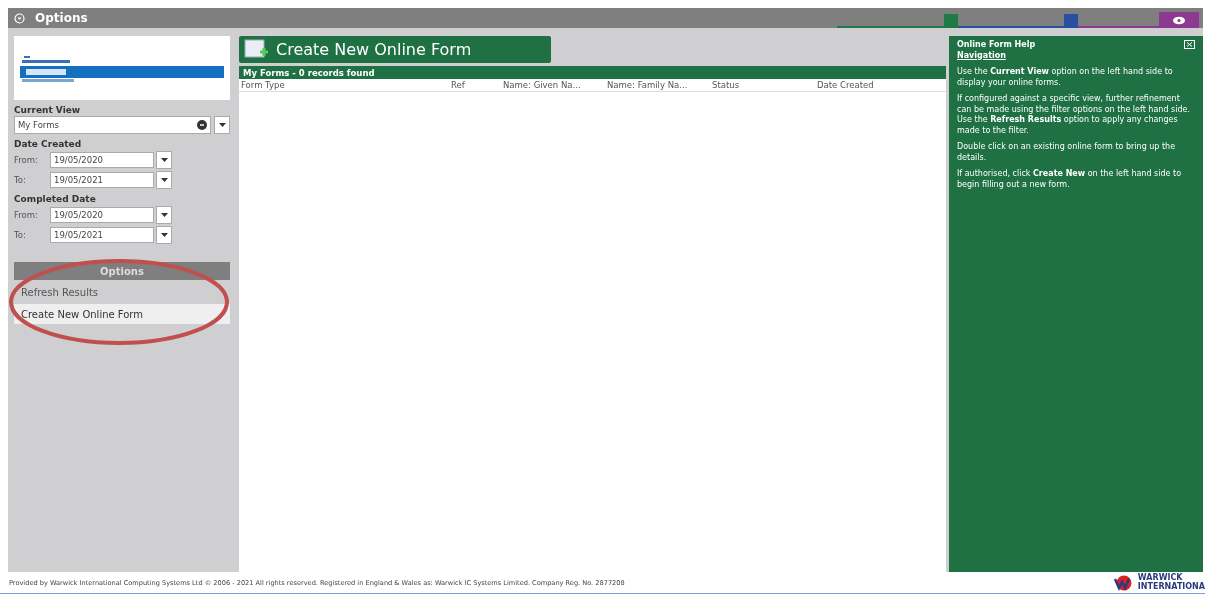 This screenshot has height=597, width=1205. What do you see at coordinates (477, 85) in the screenshot?
I see `column-header: Ref` at bounding box center [477, 85].